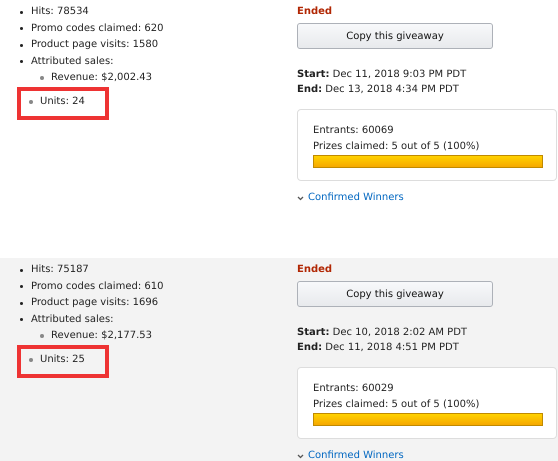 The width and height of the screenshot is (558, 461). I want to click on entrants-count: Entrants: 60029, so click(354, 389).